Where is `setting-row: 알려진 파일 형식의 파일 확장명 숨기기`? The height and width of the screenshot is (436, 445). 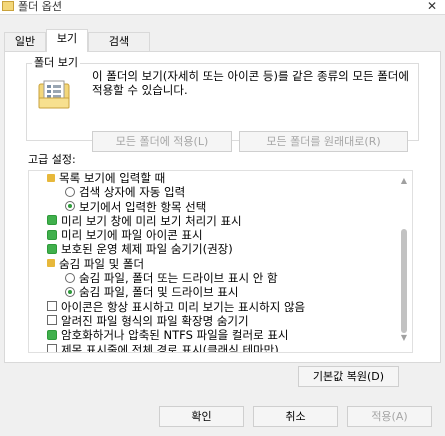
setting-row: 알려진 파일 형식의 파일 확장명 숨기기 is located at coordinates (213, 321).